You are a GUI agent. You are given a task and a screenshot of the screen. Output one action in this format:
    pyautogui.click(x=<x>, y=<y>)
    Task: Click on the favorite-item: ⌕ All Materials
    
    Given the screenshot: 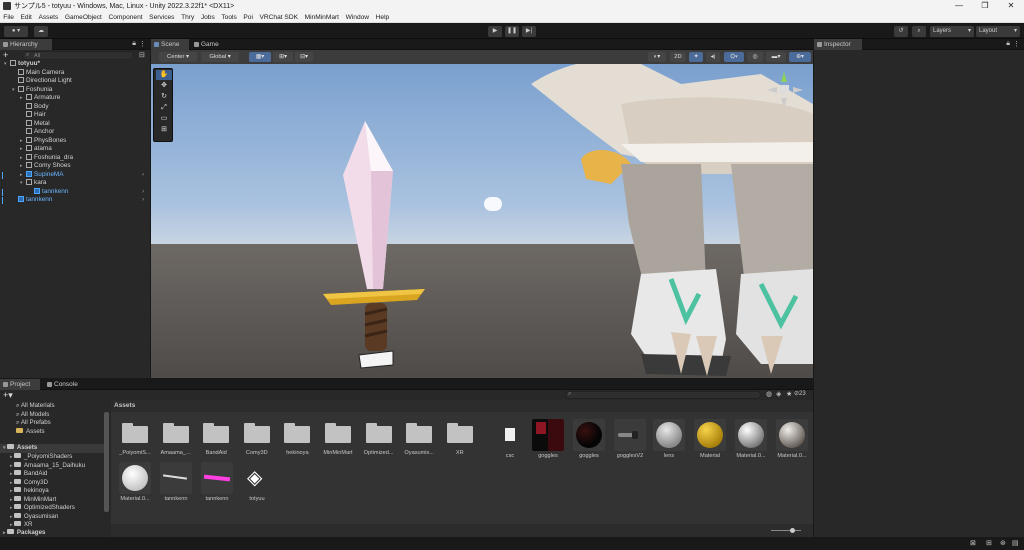 What is the action you would take?
    pyautogui.click(x=35, y=406)
    